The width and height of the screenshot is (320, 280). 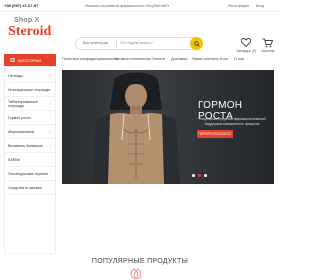 I want to click on search-category-select: Все категории, so click(x=95, y=43).